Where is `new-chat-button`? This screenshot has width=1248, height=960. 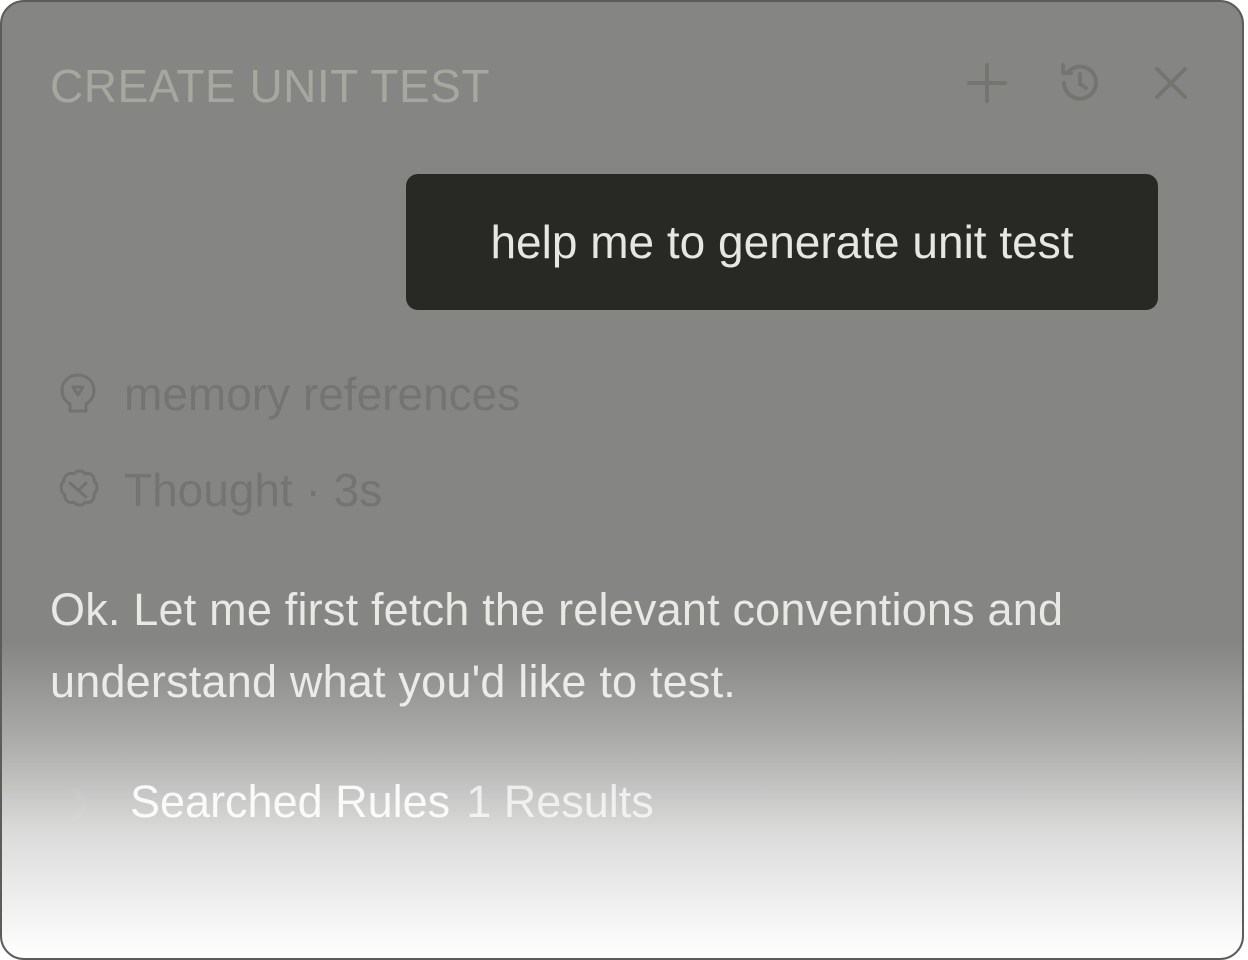 new-chat-button is located at coordinates (987, 83).